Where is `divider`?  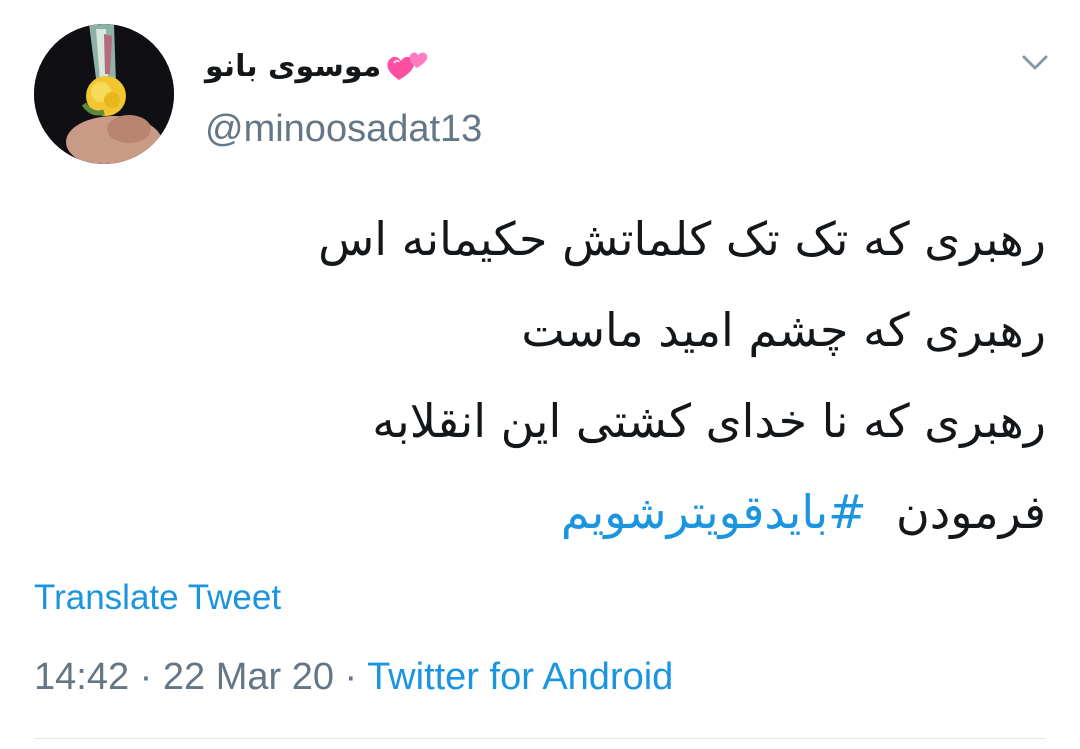 divider is located at coordinates (540, 738).